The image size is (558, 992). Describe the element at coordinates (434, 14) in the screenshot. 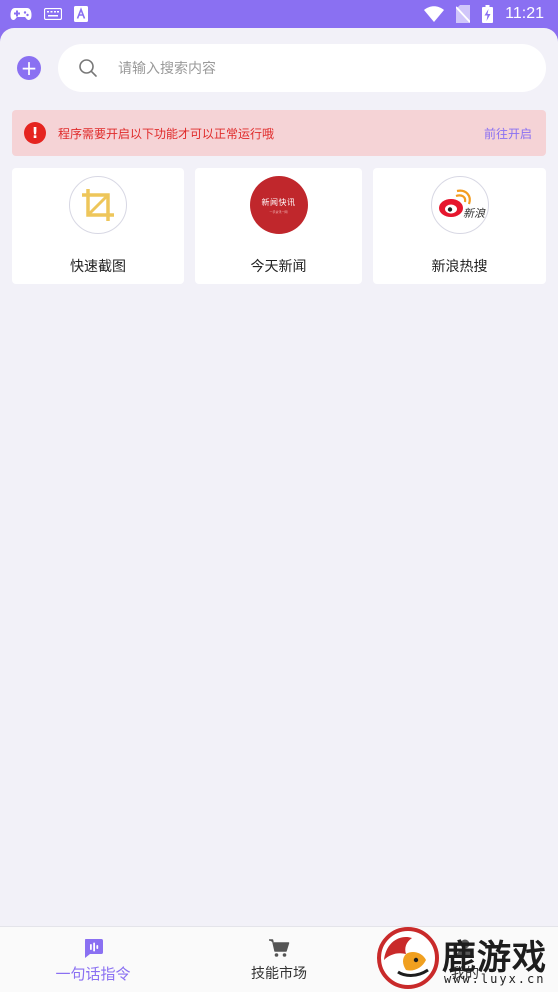

I see `wifi-icon` at that location.